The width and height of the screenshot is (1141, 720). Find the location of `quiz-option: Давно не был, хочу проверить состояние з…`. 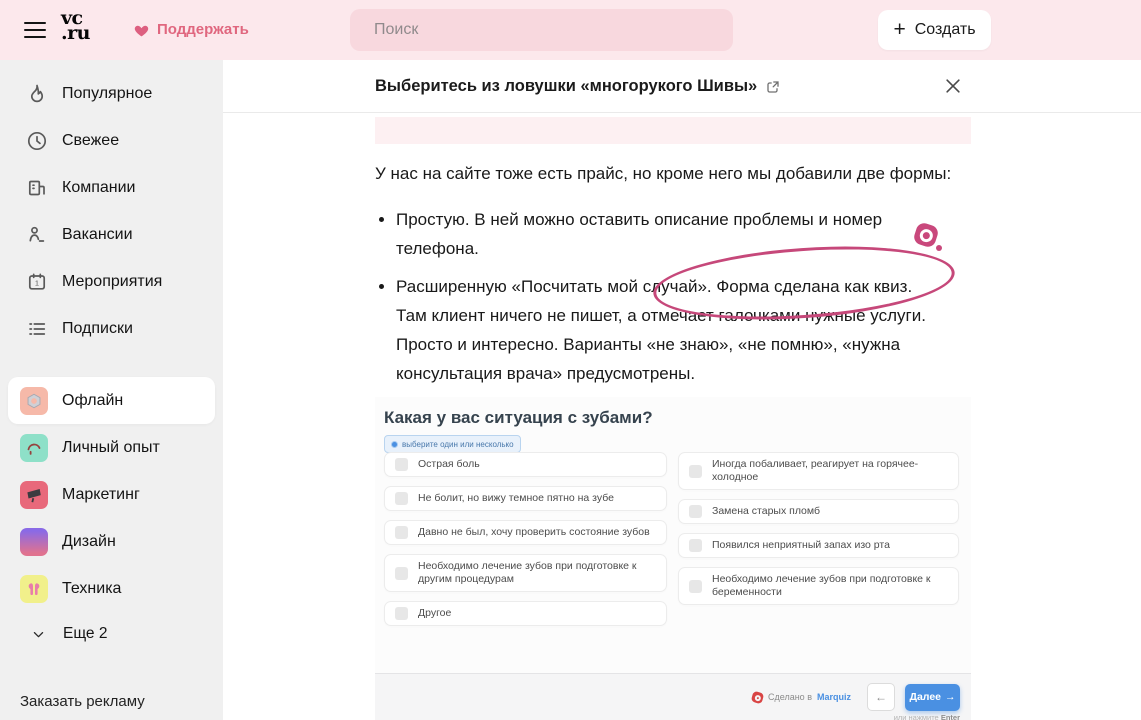

quiz-option: Давно не был, хочу проверить состояние з… is located at coordinates (525, 532).